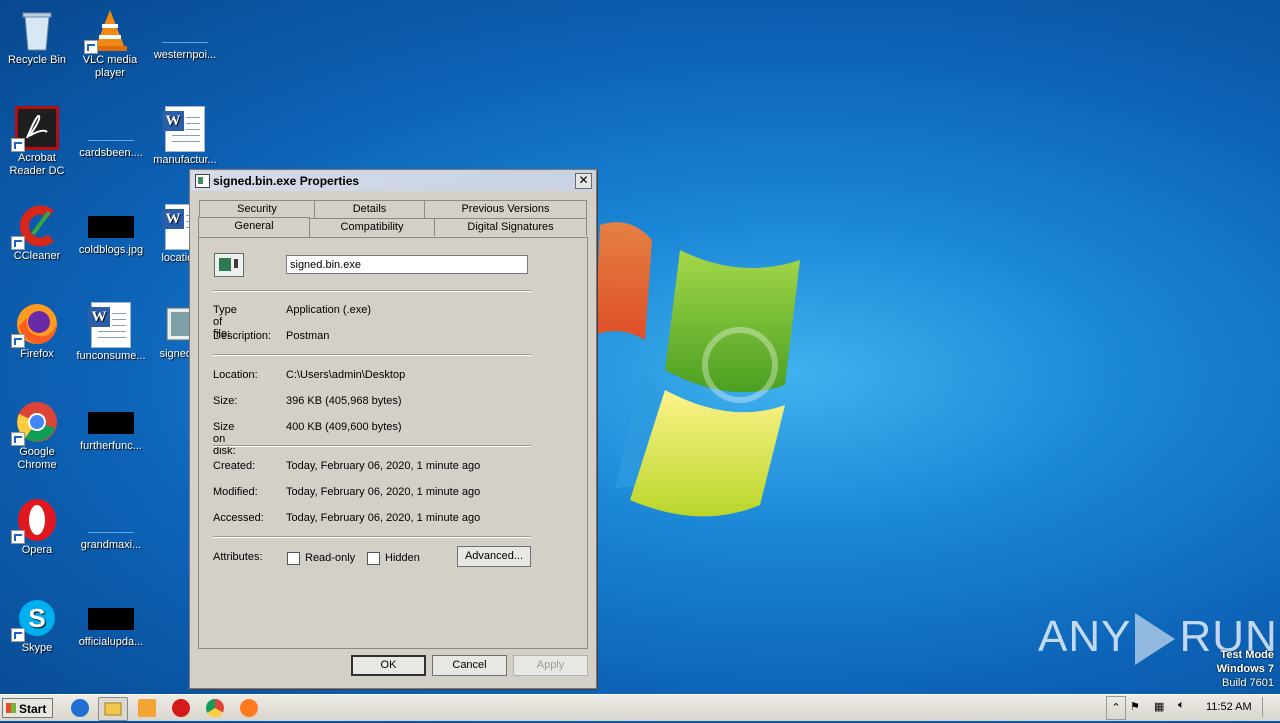 The width and height of the screenshot is (1280, 723). Describe the element at coordinates (11, 708) in the screenshot. I see `windows-flag-icon` at that location.